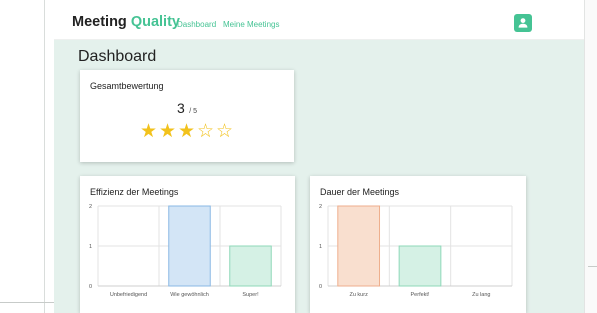 The width and height of the screenshot is (597, 313). Describe the element at coordinates (155, 22) in the screenshot. I see `brand-accent: Quality` at that location.